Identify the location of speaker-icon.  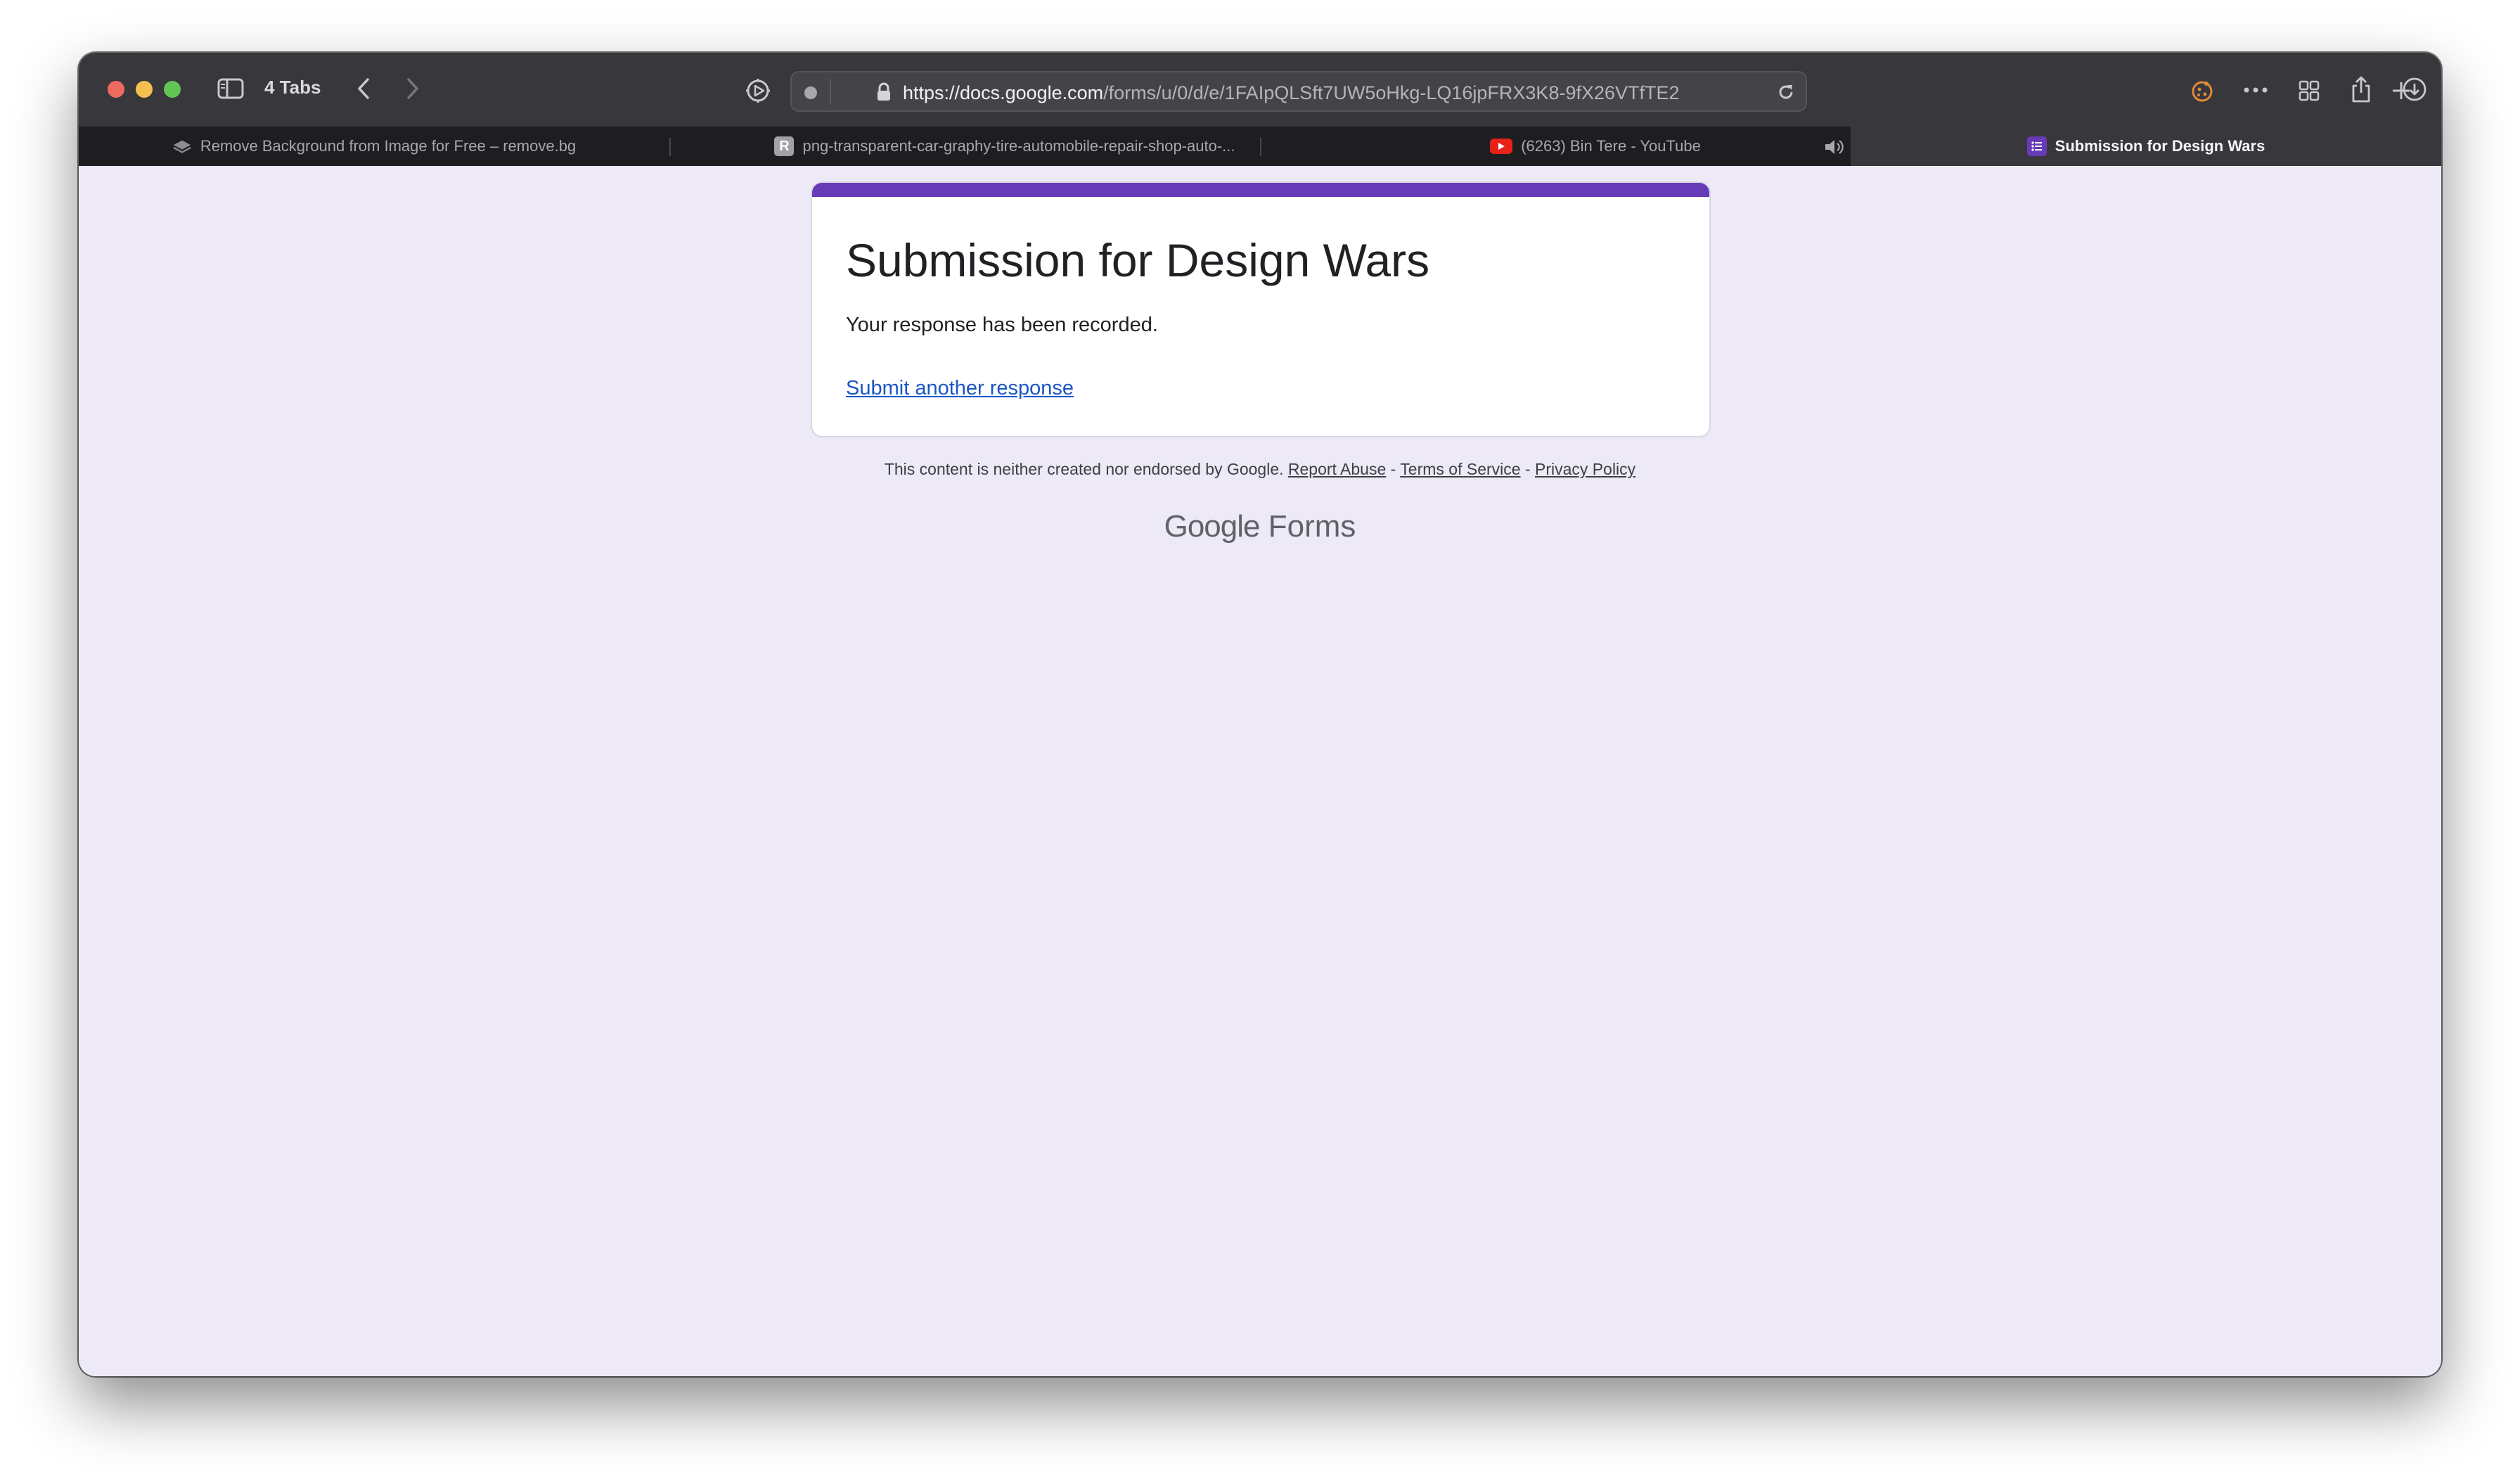
(1834, 147).